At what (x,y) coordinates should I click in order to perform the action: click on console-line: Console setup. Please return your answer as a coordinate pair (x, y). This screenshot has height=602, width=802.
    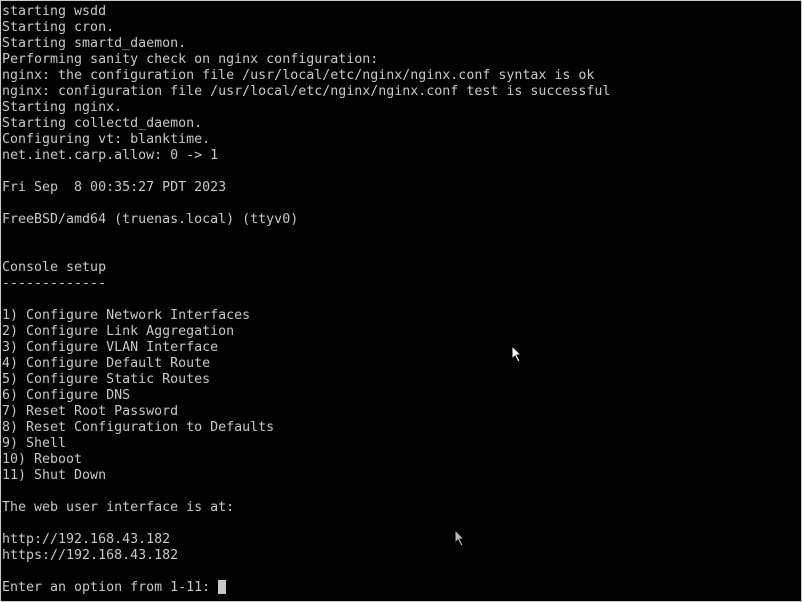
    Looking at the image, I should click on (54, 267).